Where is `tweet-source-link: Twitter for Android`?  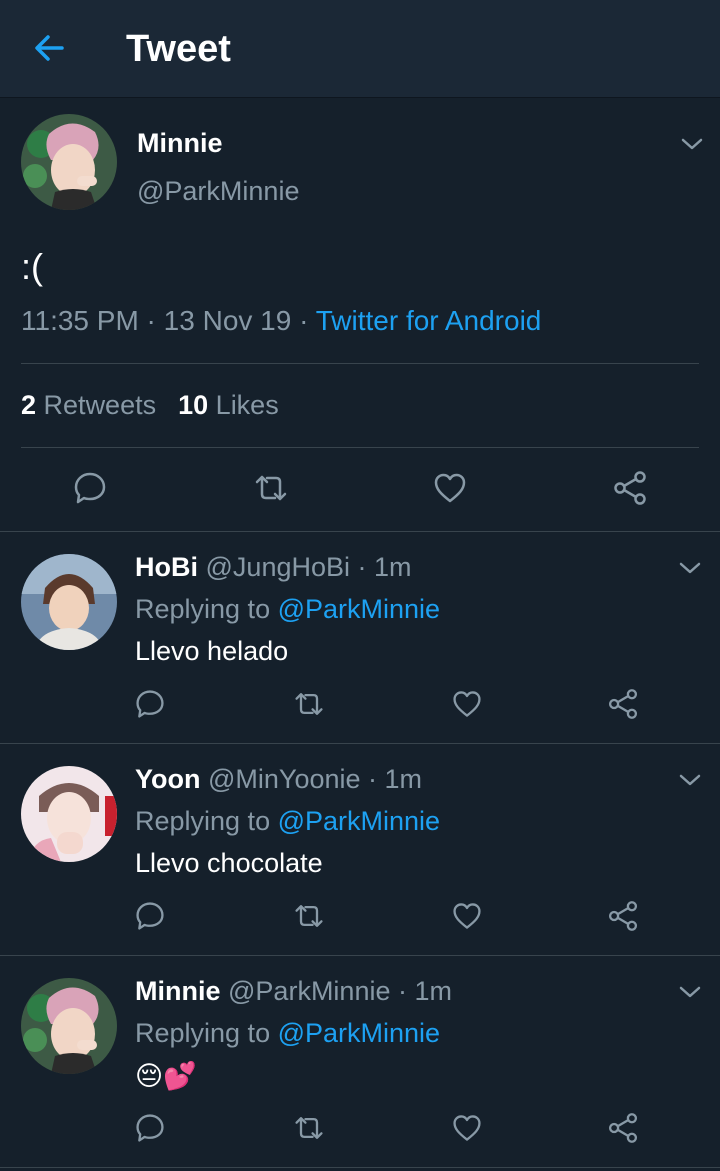
tweet-source-link: Twitter for Android is located at coordinates (429, 320).